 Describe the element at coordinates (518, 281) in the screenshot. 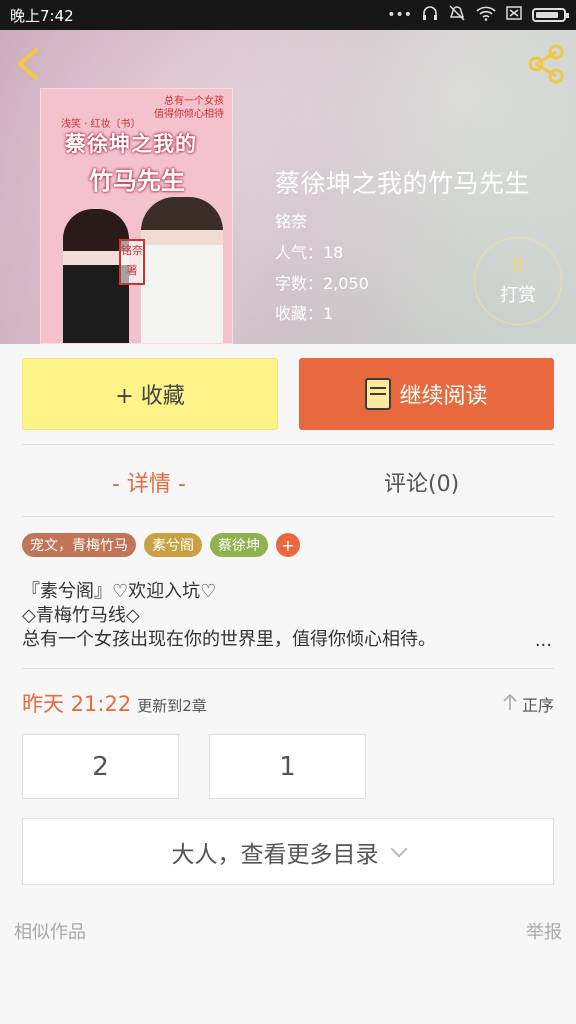

I see `reward-button: 0 打赏` at that location.